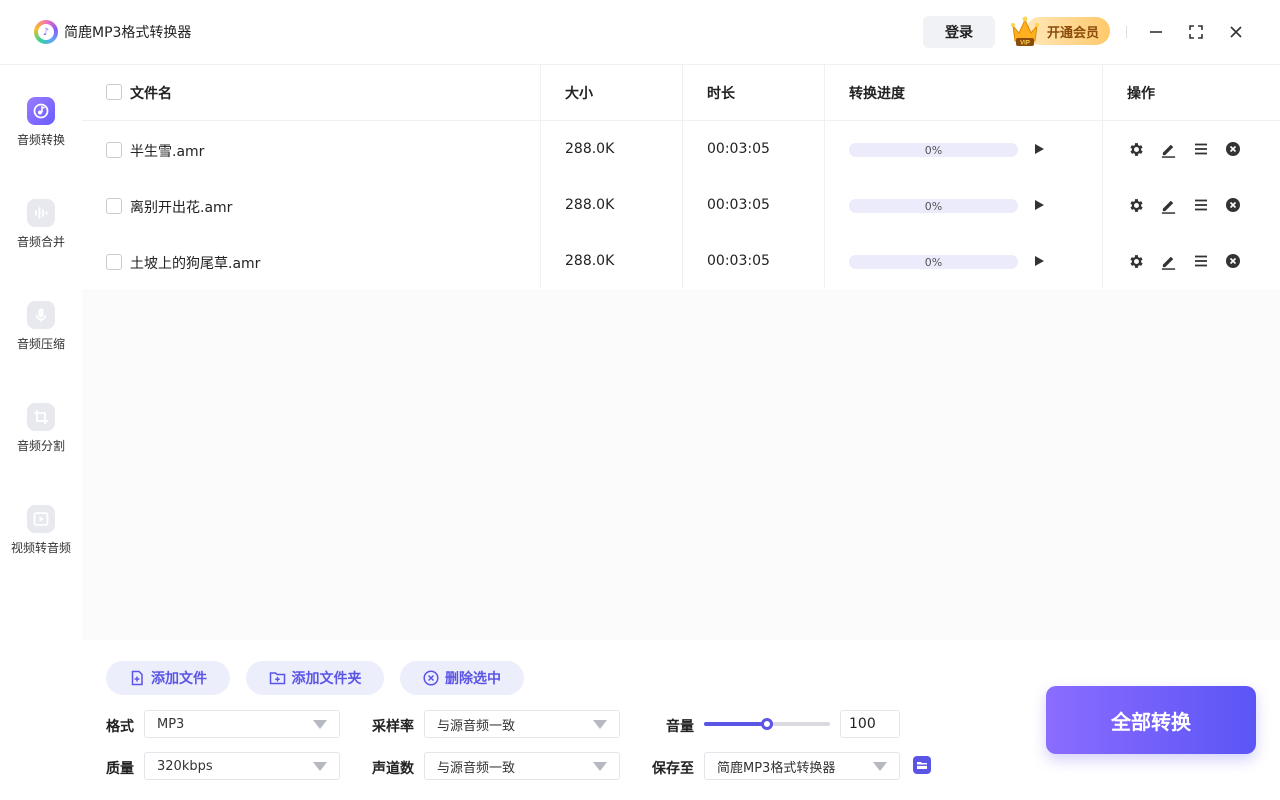 The image size is (1280, 800). Describe the element at coordinates (721, 94) in the screenshot. I see `column-header-duration: 时长` at that location.